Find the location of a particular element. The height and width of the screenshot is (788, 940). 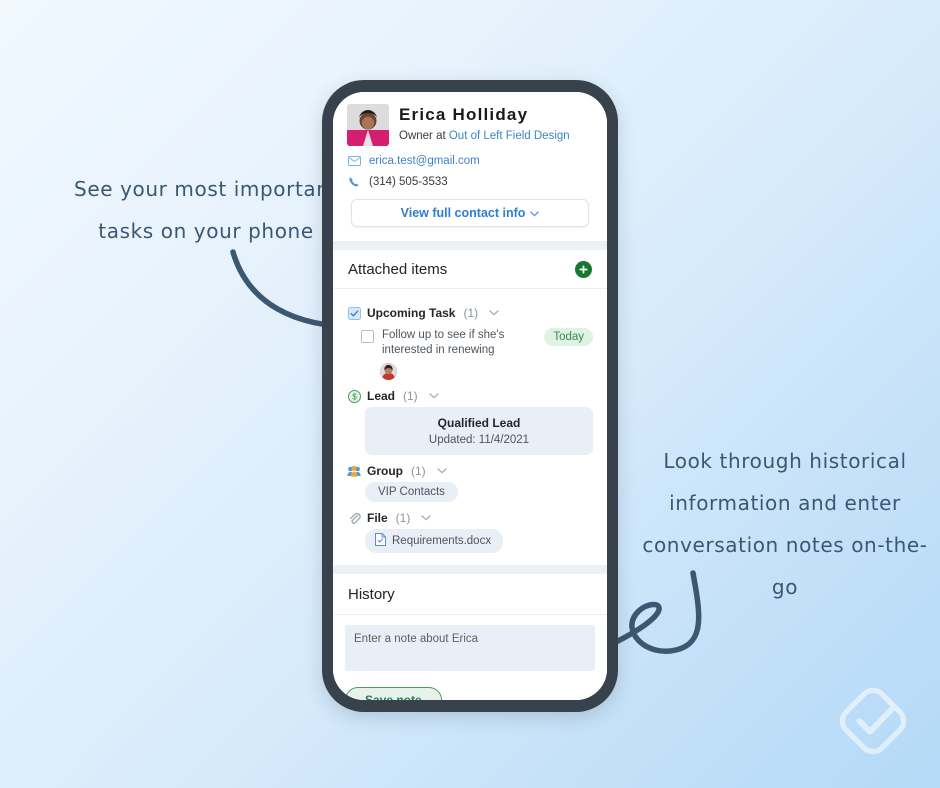

attached-group-group: Group (1) is located at coordinates (470, 471).